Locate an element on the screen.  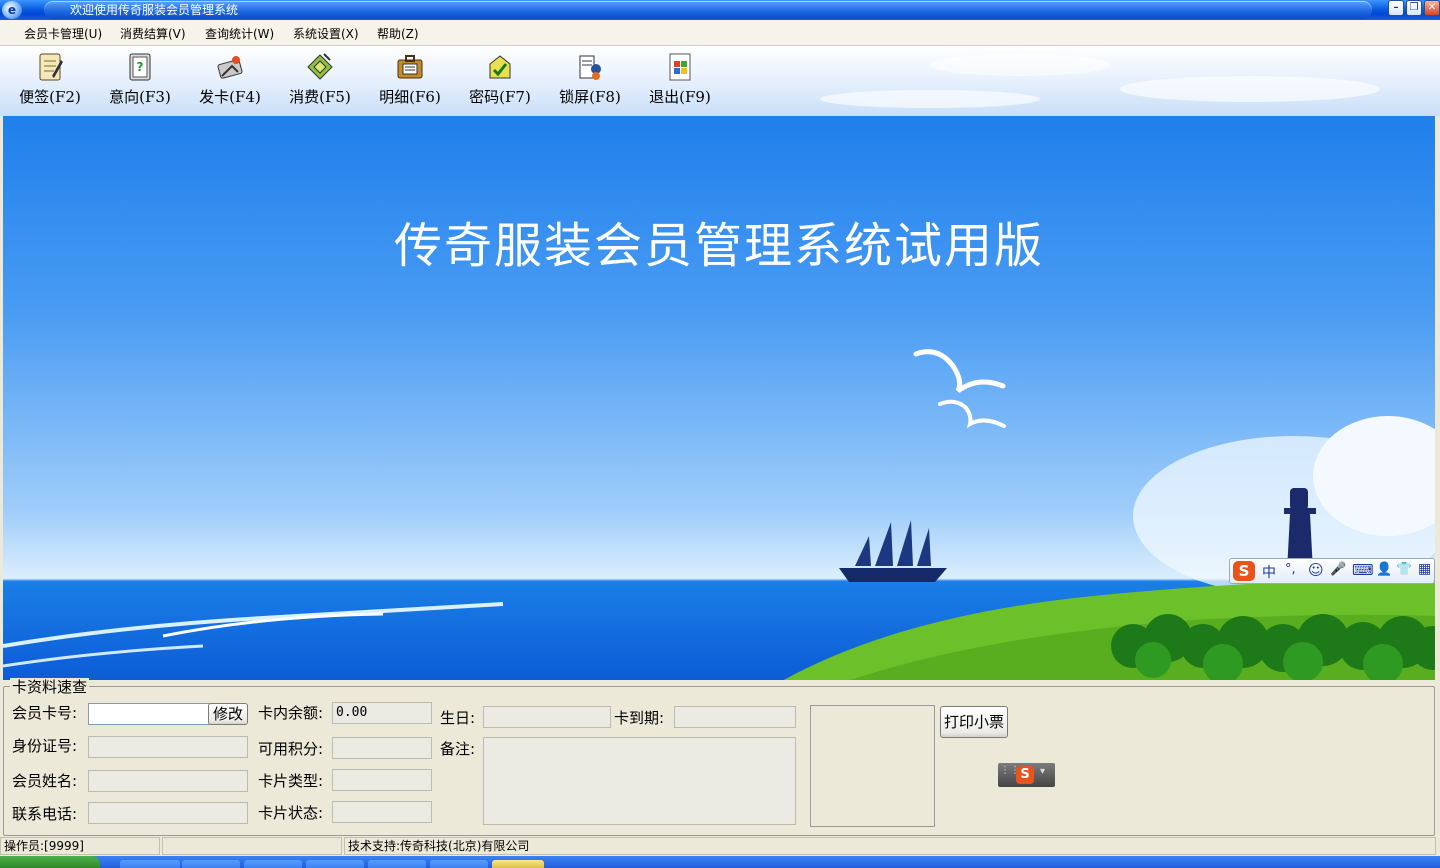
green-hill is located at coordinates (1109, 630).